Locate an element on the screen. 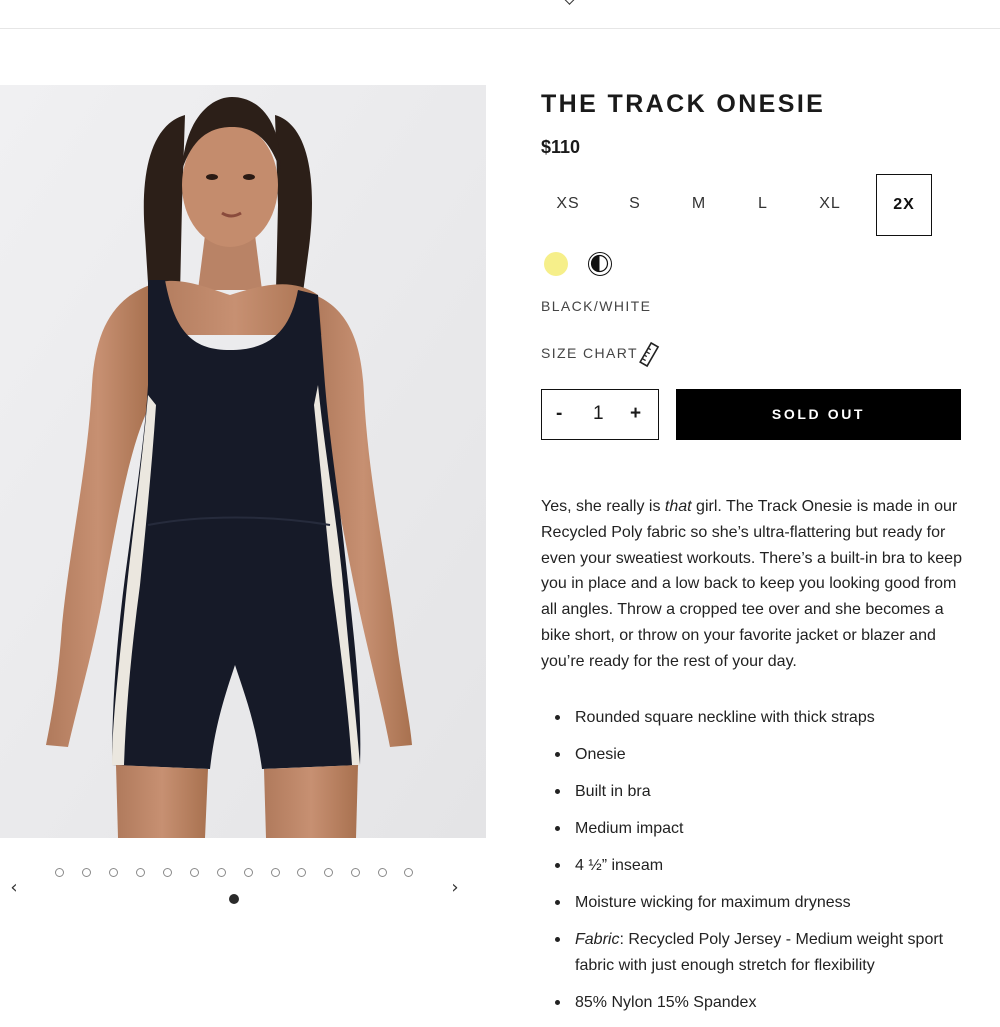 The width and height of the screenshot is (1000, 1027). fabric-label: Fabric is located at coordinates (597, 939).